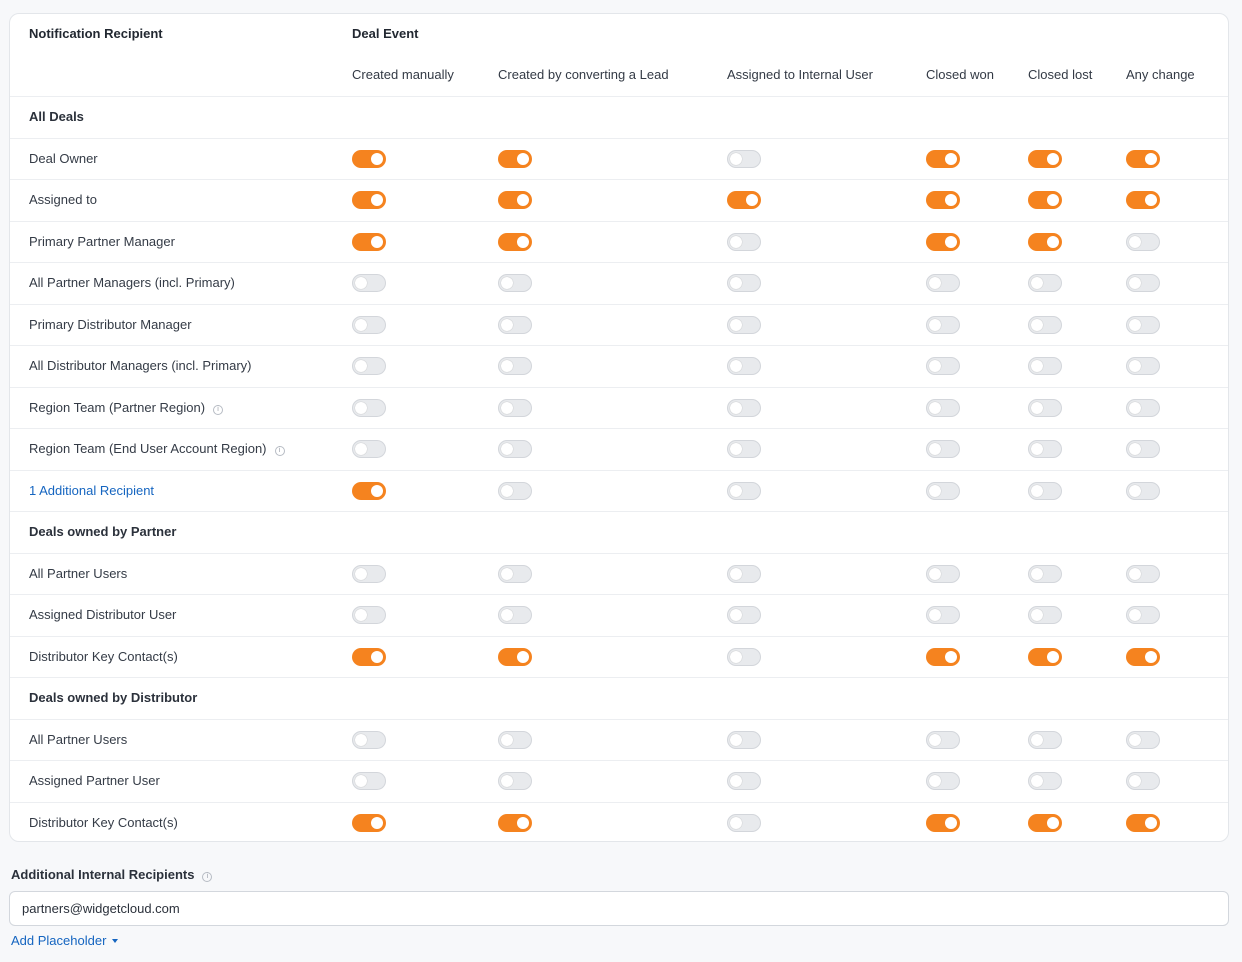 The height and width of the screenshot is (962, 1242). What do you see at coordinates (619, 908) in the screenshot?
I see `additional-recipients-input` at bounding box center [619, 908].